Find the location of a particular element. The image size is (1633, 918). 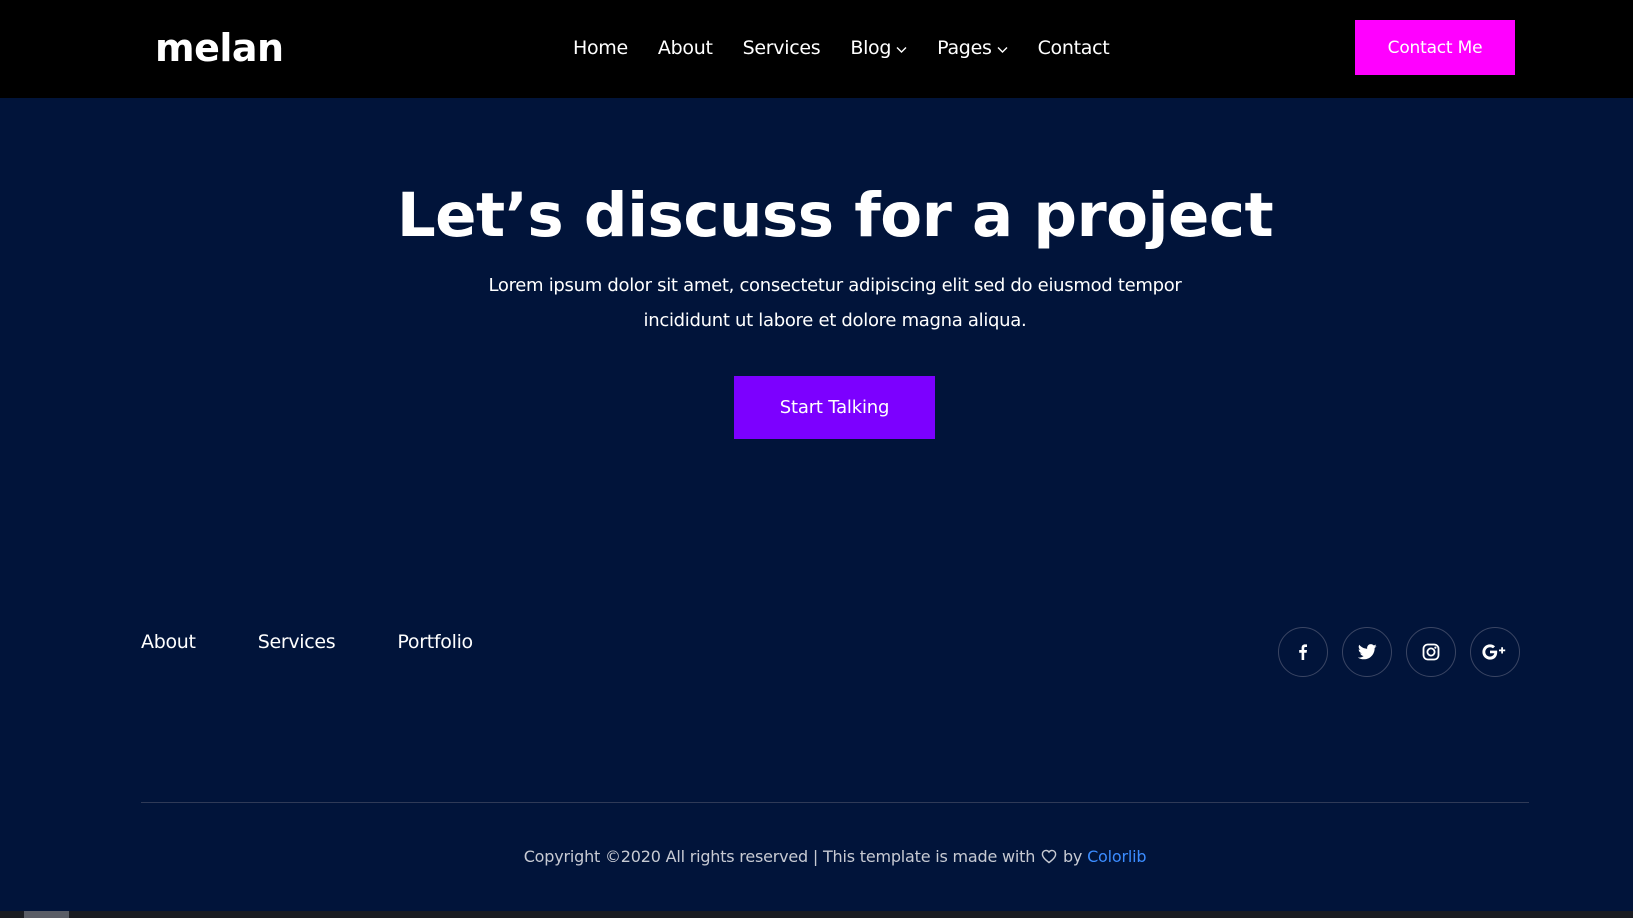

copyright-by: by is located at coordinates (1072, 856).